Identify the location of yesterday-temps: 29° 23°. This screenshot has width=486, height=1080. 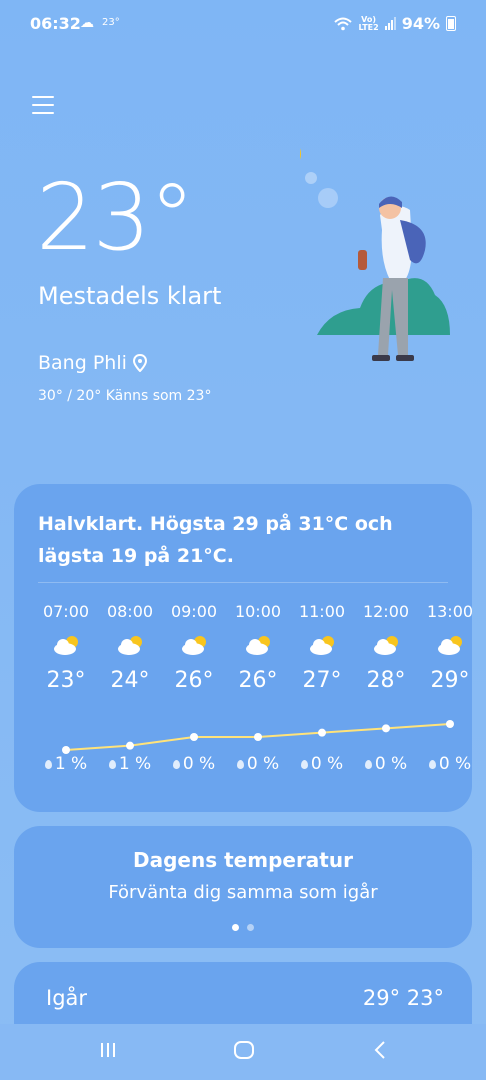
(403, 998).